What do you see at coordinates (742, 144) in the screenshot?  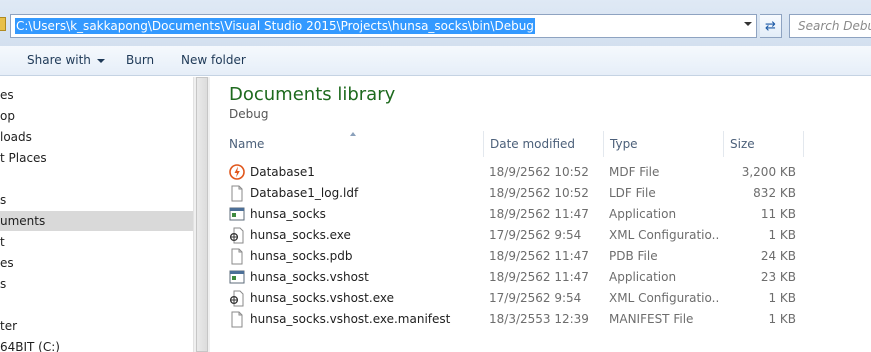 I see `column-header-size: Size` at bounding box center [742, 144].